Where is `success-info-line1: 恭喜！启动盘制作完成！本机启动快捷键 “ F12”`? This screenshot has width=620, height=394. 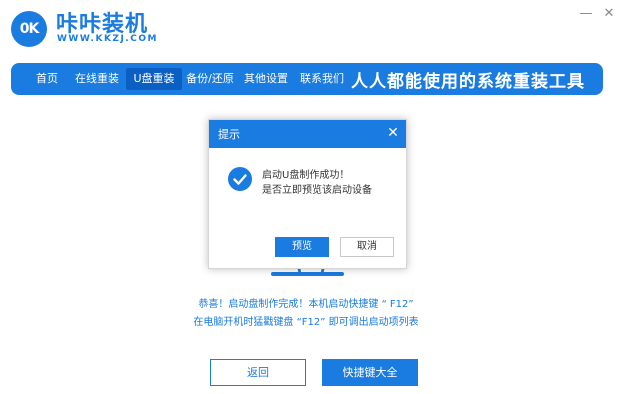
success-info-line1: 恭喜！启动盘制作完成！本机启动快捷键 “ F12” is located at coordinates (306, 304).